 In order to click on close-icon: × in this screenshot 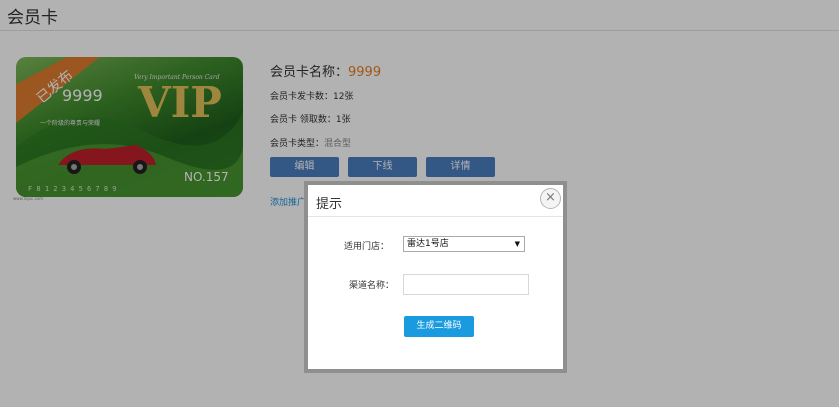, I will do `click(550, 198)`.